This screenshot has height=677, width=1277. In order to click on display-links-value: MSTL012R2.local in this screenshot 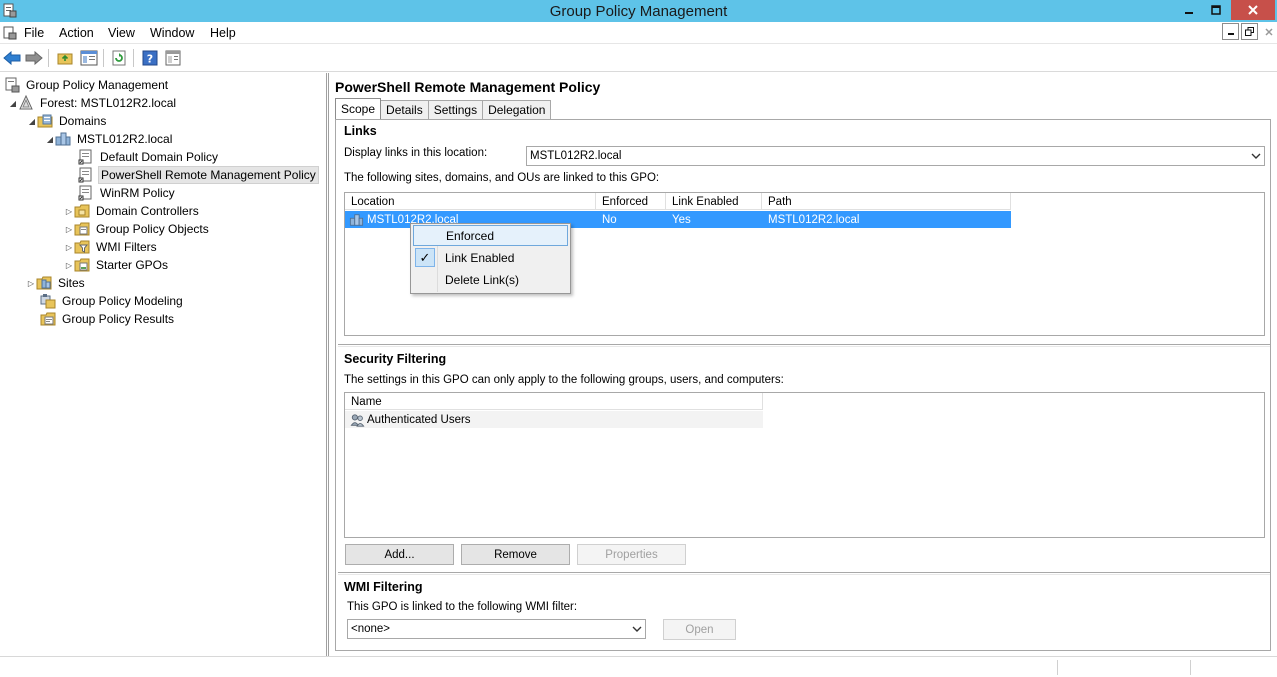, I will do `click(576, 156)`.